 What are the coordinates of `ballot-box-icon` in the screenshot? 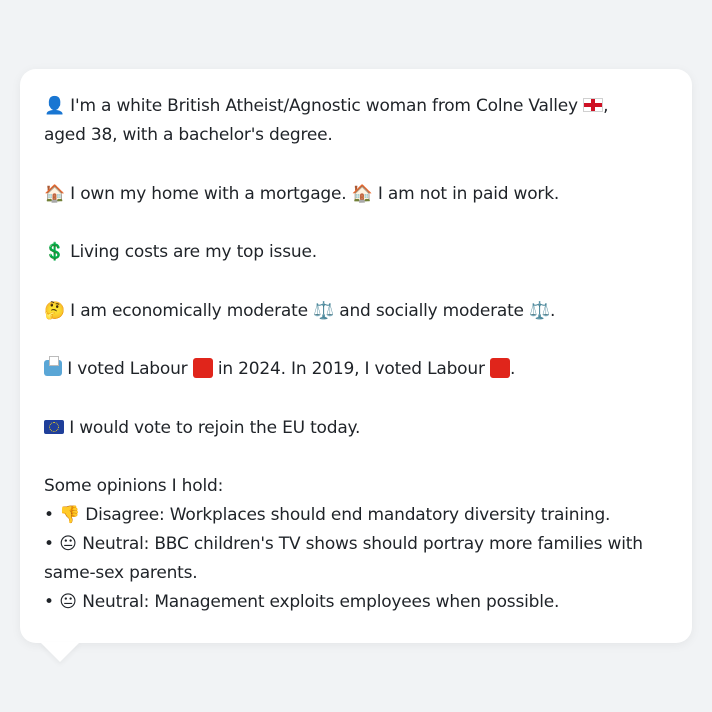 It's located at (53, 366).